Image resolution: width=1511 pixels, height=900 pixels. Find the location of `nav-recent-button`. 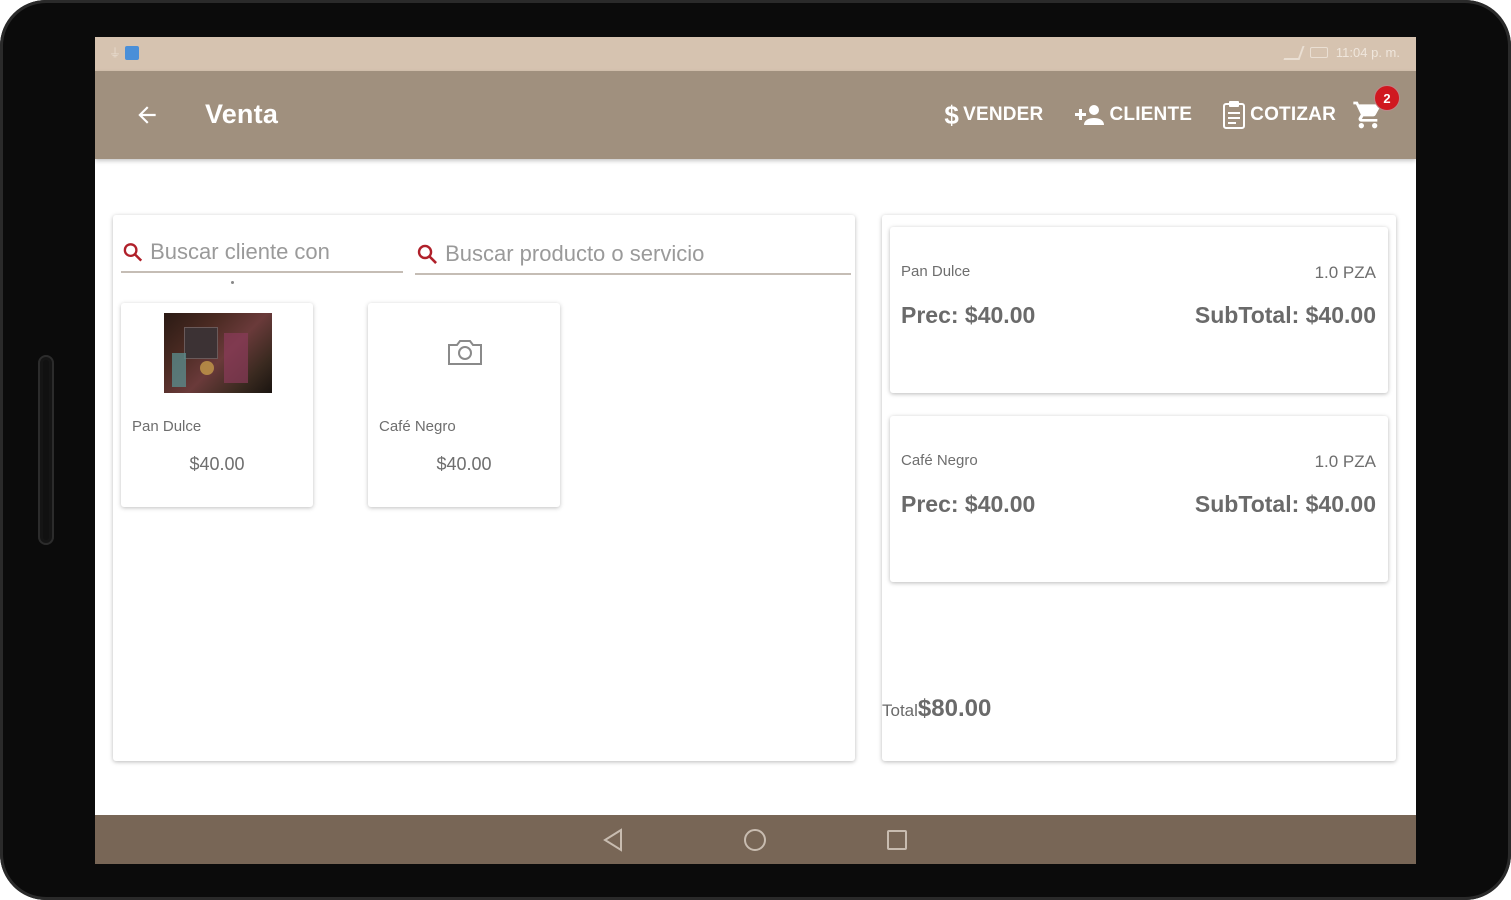

nav-recent-button is located at coordinates (897, 840).